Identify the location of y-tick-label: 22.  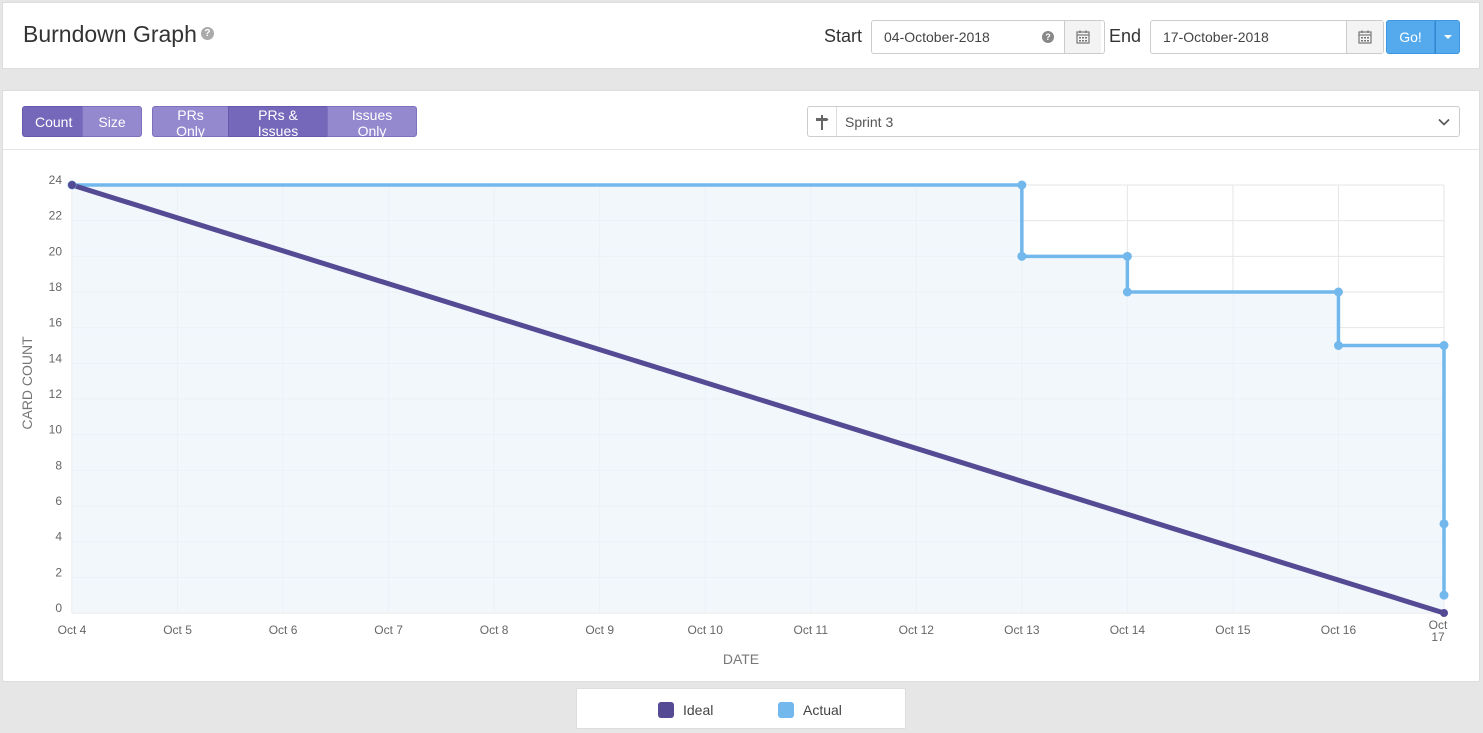
(56, 216).